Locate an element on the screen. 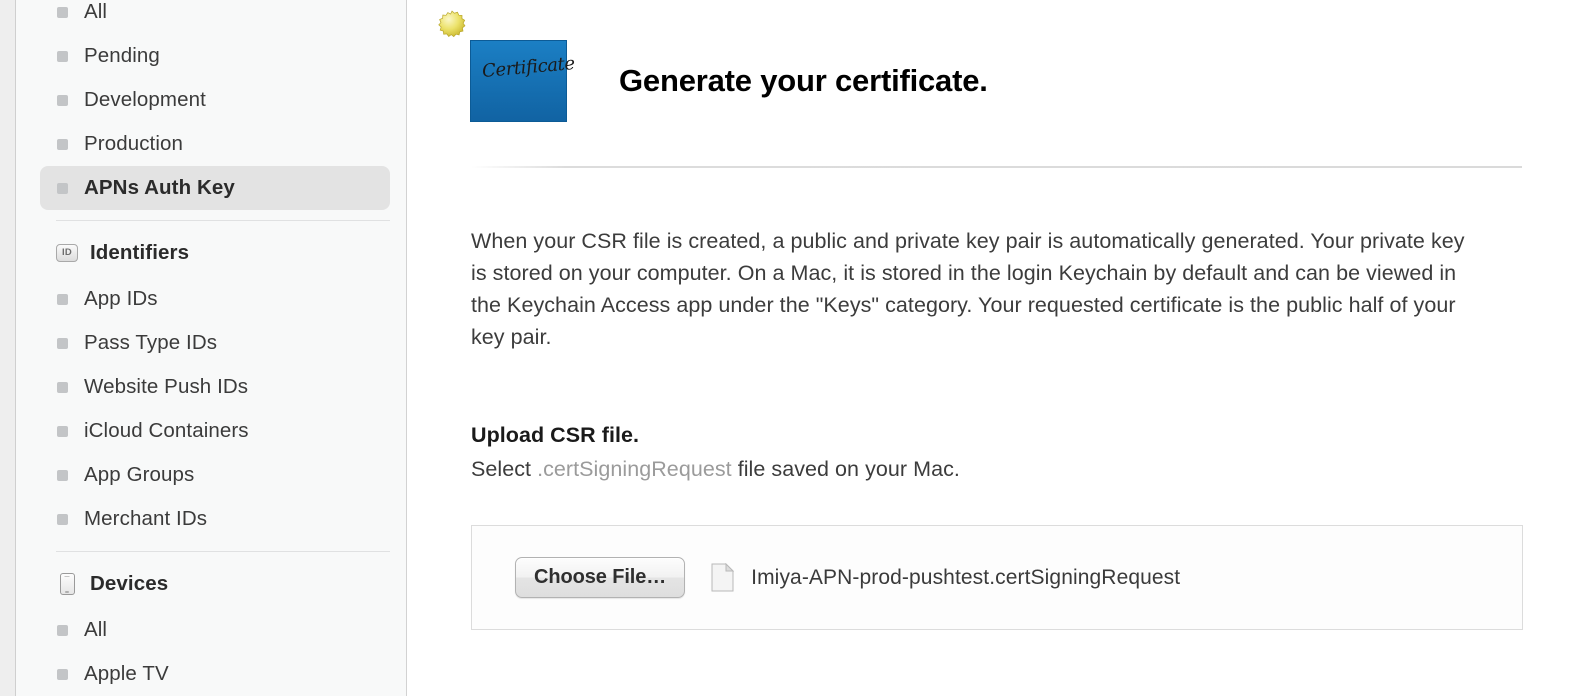  sidebar-item-label: iCloud Containers is located at coordinates (166, 430).